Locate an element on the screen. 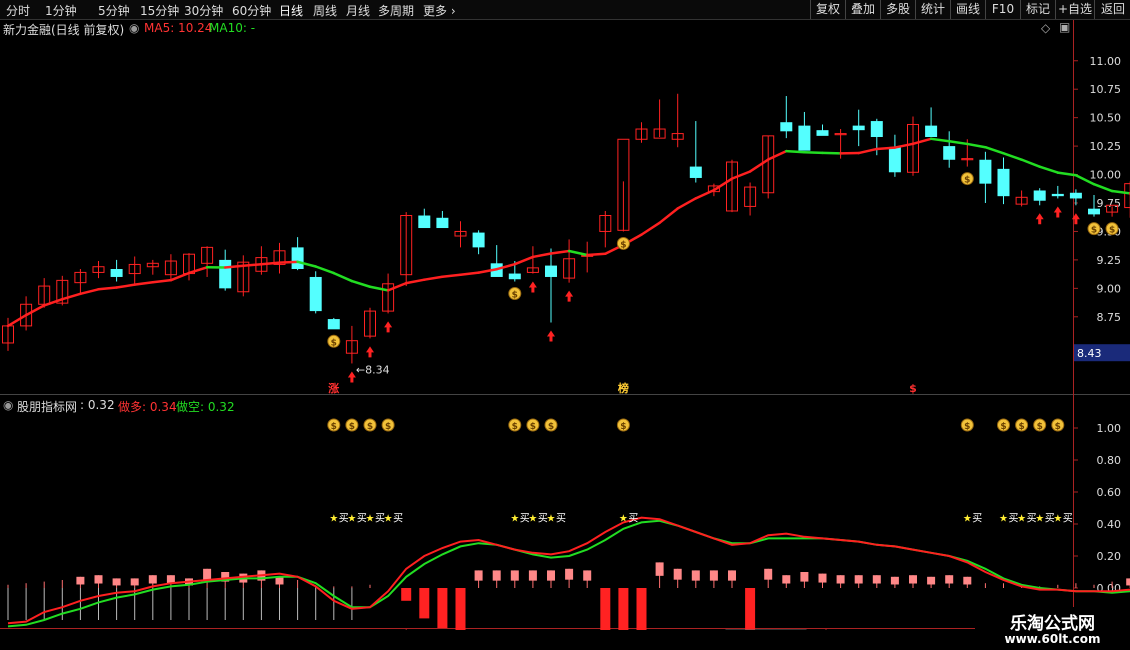  y-tick-label: 9.00 is located at coordinates (1109, 288).